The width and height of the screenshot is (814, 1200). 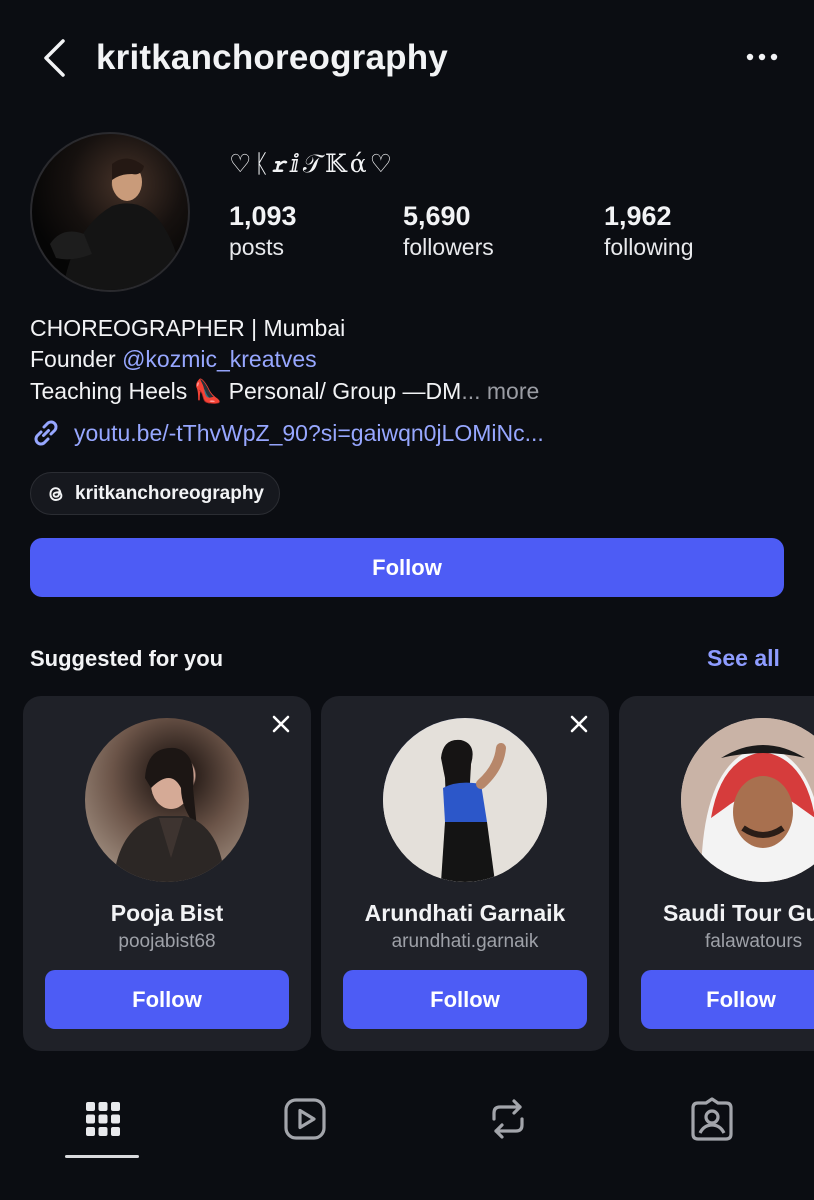 I want to click on tagged-icon, so click(x=712, y=1119).